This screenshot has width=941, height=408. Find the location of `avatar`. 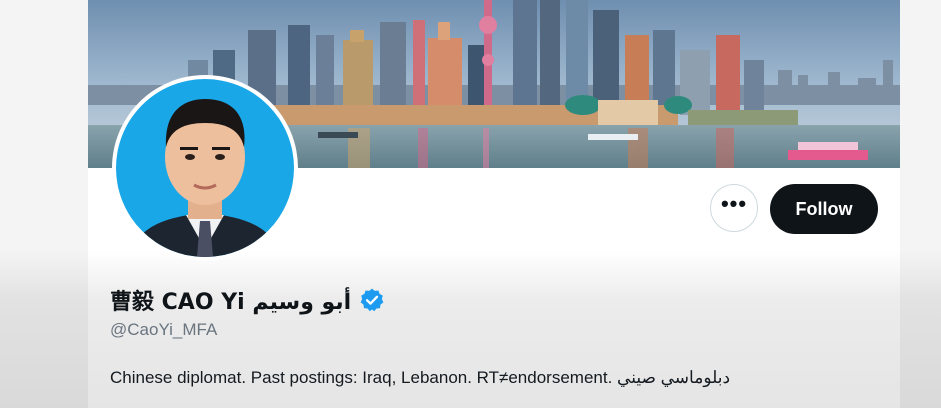

avatar is located at coordinates (205, 168).